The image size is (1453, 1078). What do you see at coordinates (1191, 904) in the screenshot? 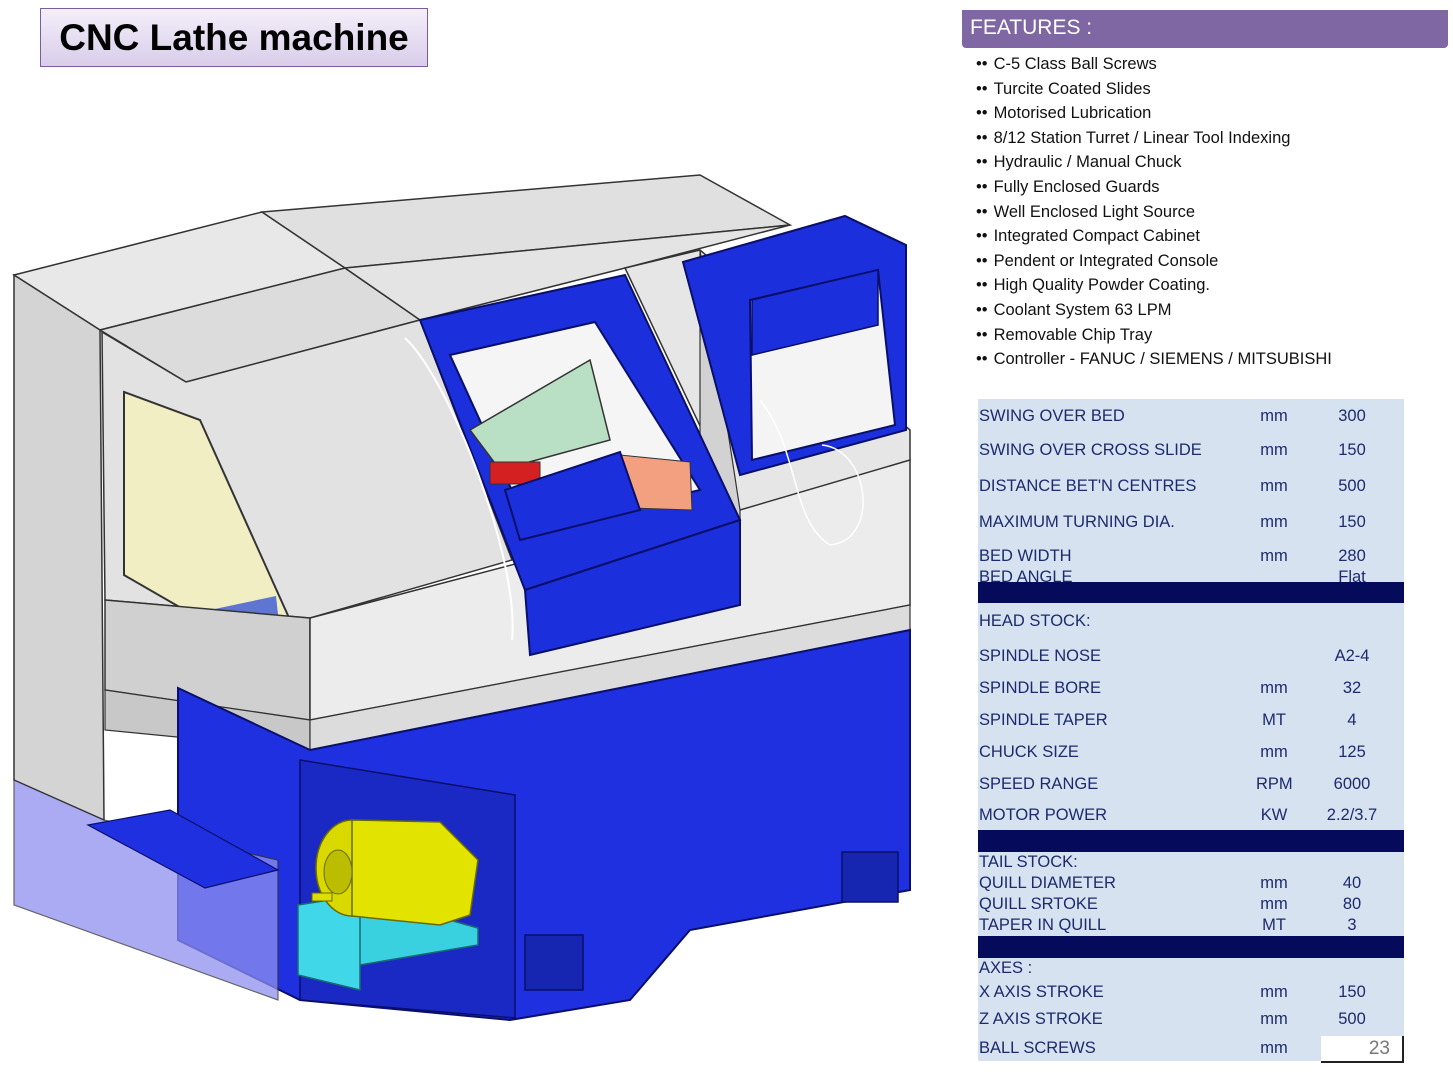
I see `spec-row: QUILL SRTOKE mm 80` at bounding box center [1191, 904].